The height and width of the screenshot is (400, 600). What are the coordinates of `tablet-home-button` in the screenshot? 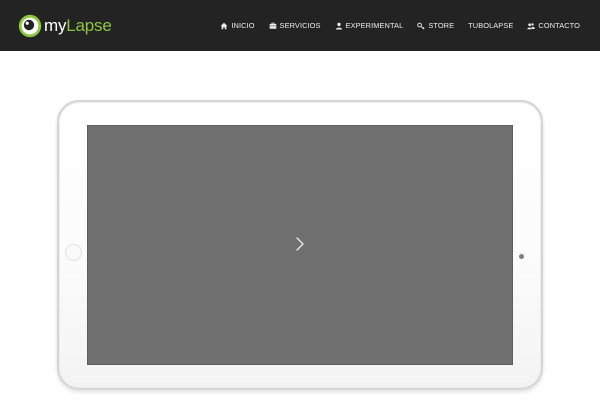 It's located at (73, 252).